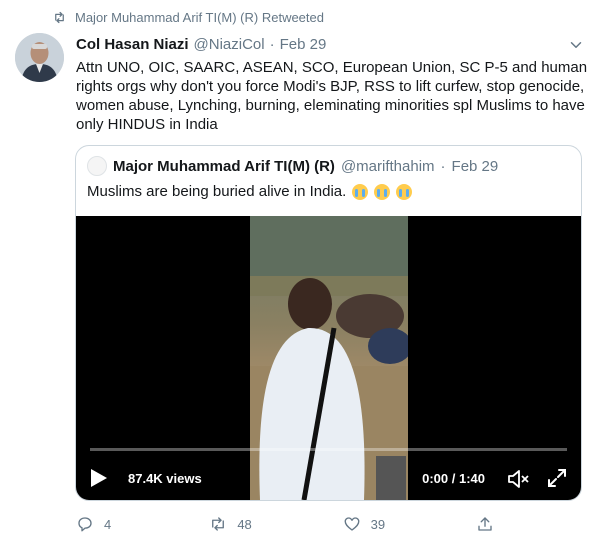  I want to click on video-time: 0:00 / 1:40, so click(453, 478).